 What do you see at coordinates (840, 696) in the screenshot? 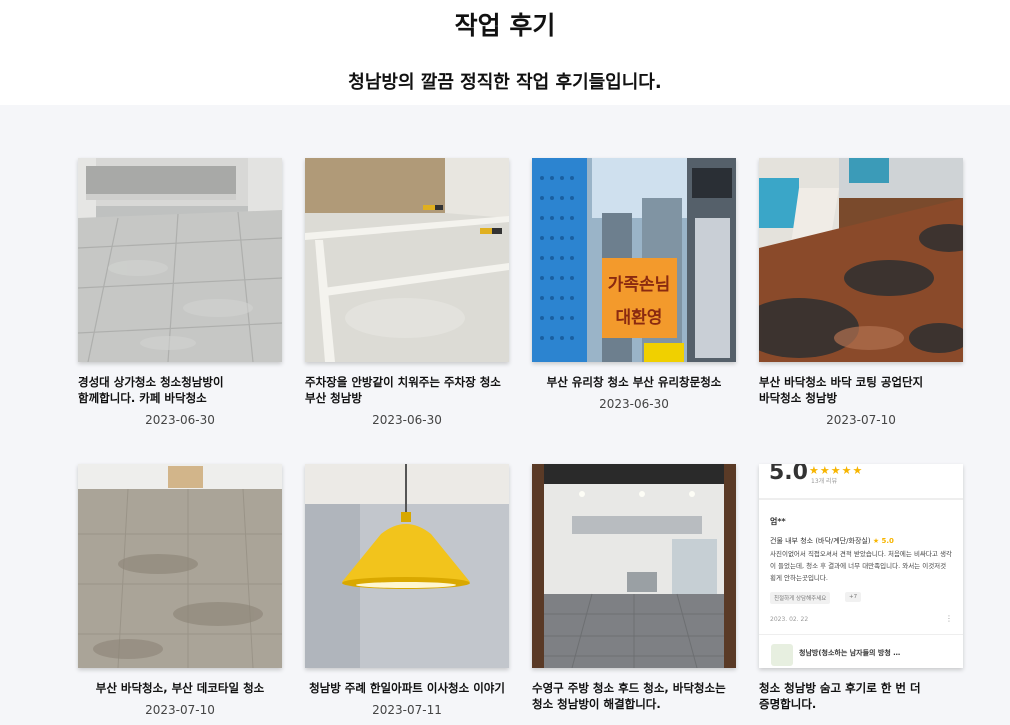
I see `card-caption: 청소 청남방 숨고 후기로 한 번 더 증명합니다.` at bounding box center [840, 696].